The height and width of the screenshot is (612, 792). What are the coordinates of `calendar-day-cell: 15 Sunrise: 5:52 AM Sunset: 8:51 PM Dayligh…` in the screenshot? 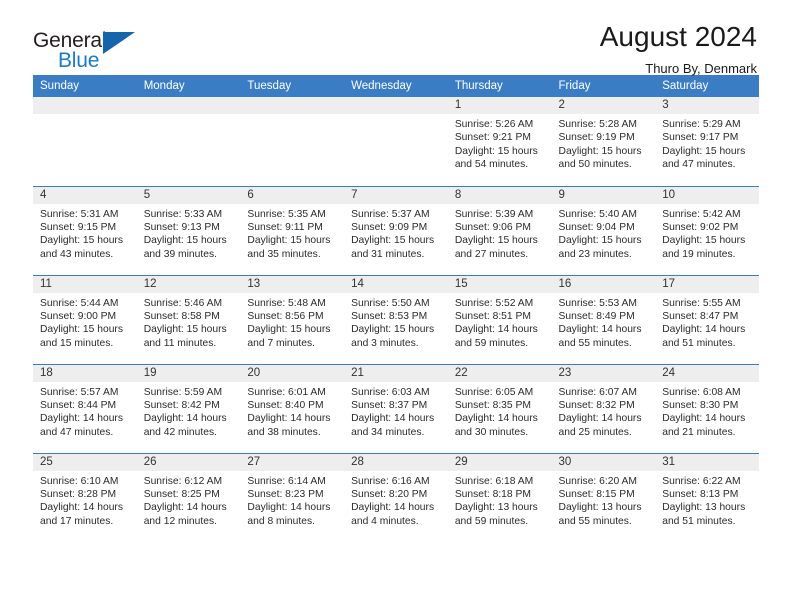 It's located at (499, 319).